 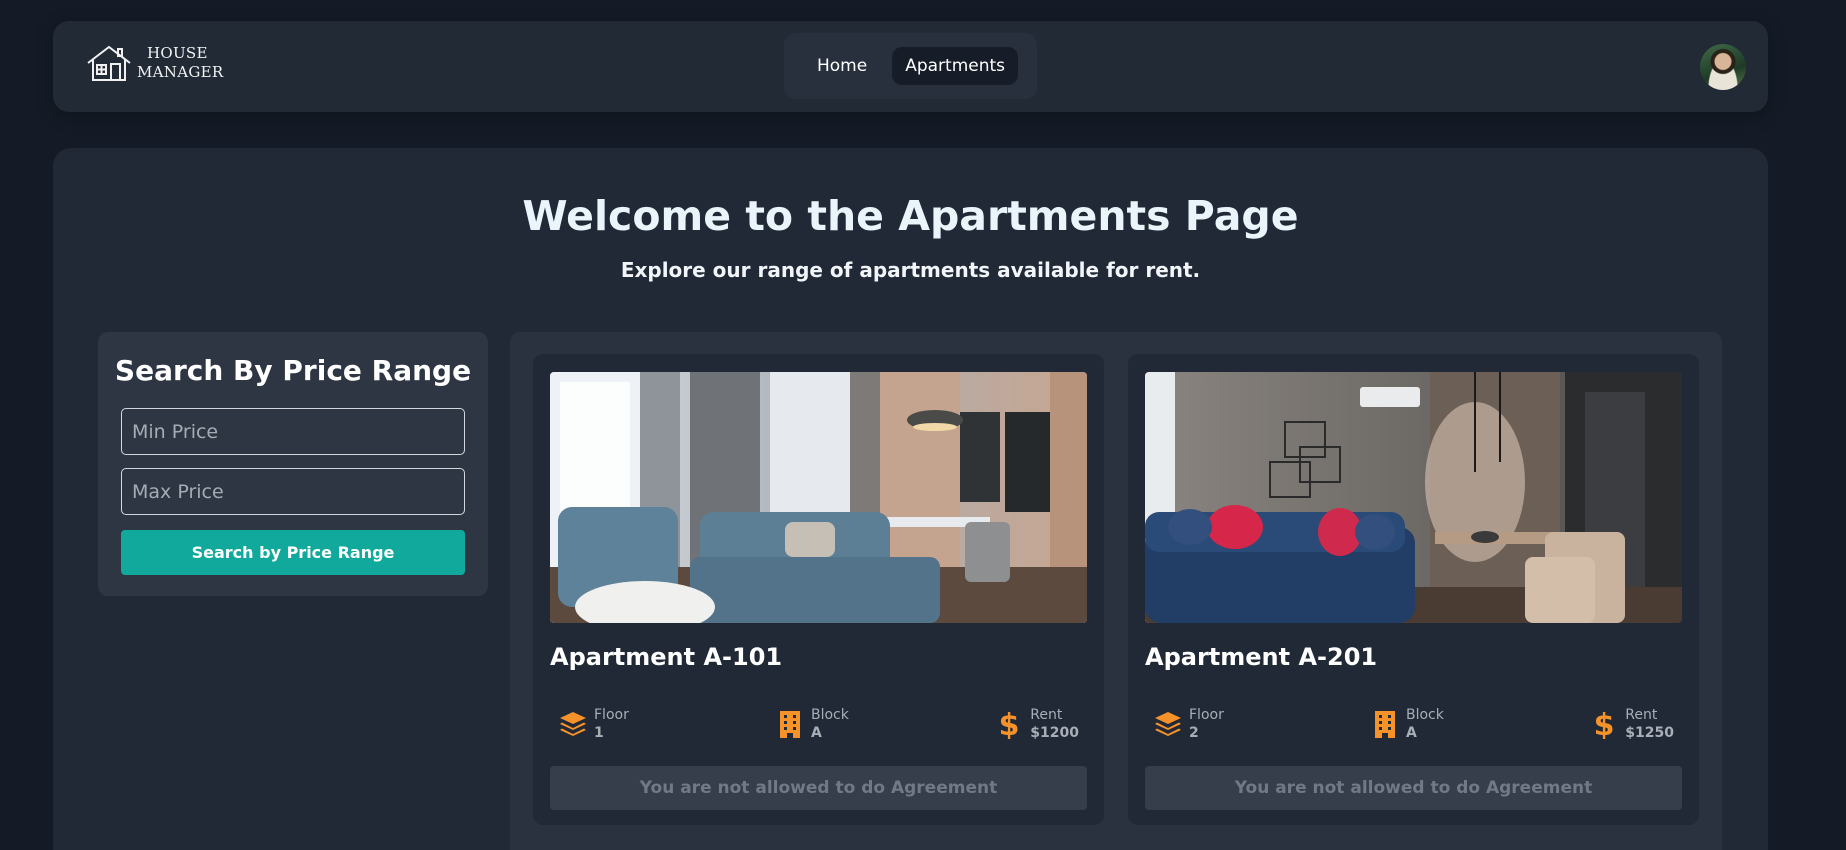 I want to click on max-price-input, so click(x=293, y=491).